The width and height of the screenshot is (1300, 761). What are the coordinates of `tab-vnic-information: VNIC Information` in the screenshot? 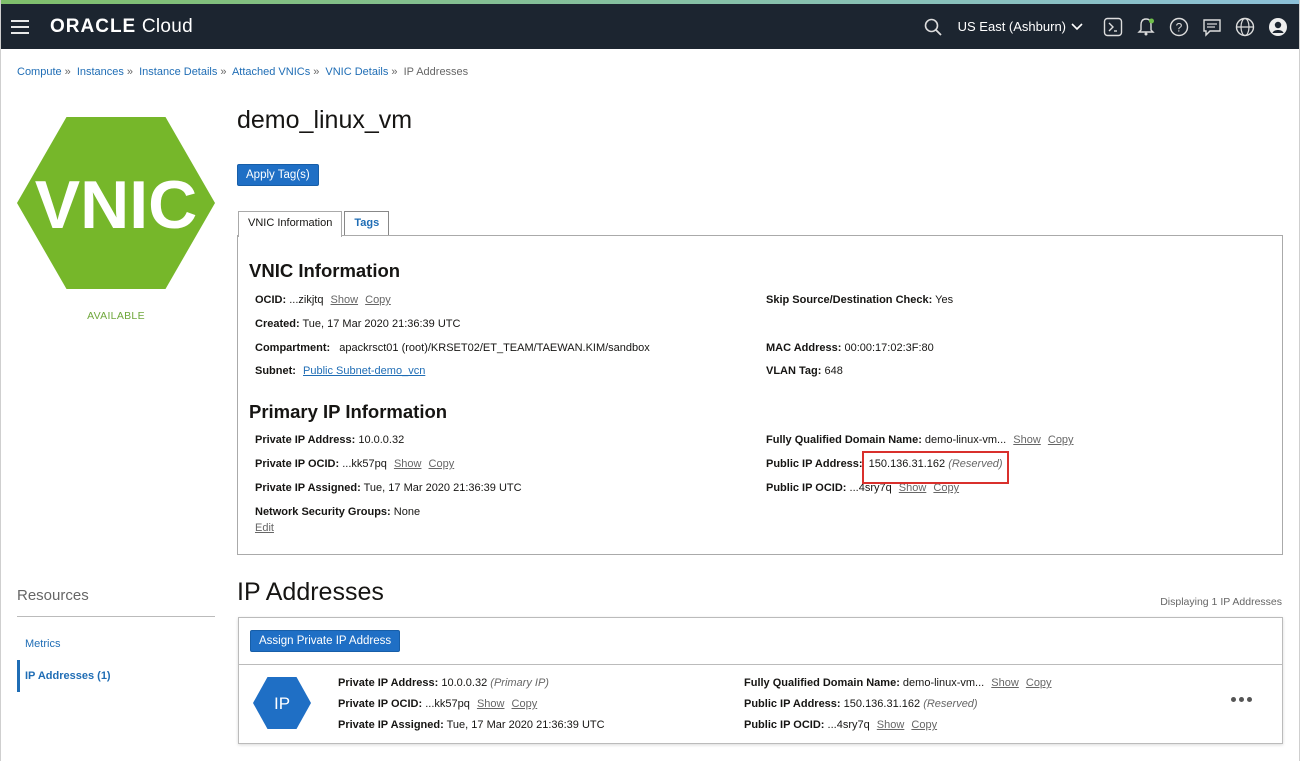 It's located at (290, 224).